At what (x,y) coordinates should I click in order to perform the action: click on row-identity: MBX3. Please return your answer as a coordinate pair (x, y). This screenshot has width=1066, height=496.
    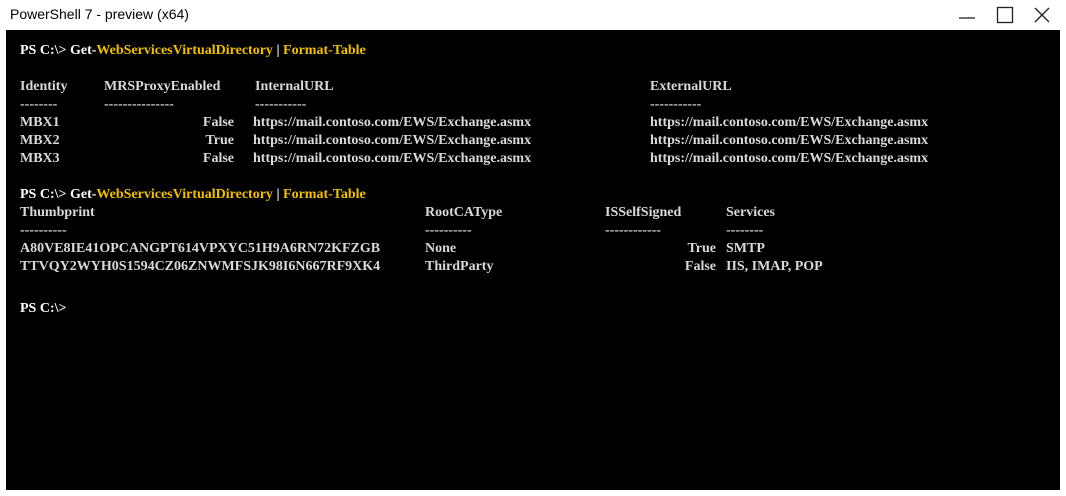
    Looking at the image, I should click on (40, 158).